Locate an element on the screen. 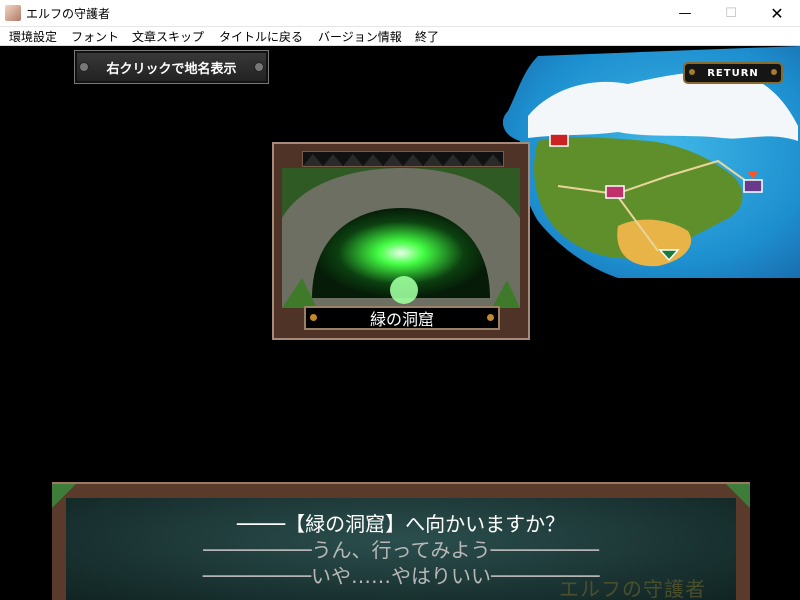 Image resolution: width=800 pixels, height=600 pixels. menu-return-title: タイトルに戻る is located at coordinates (261, 36).